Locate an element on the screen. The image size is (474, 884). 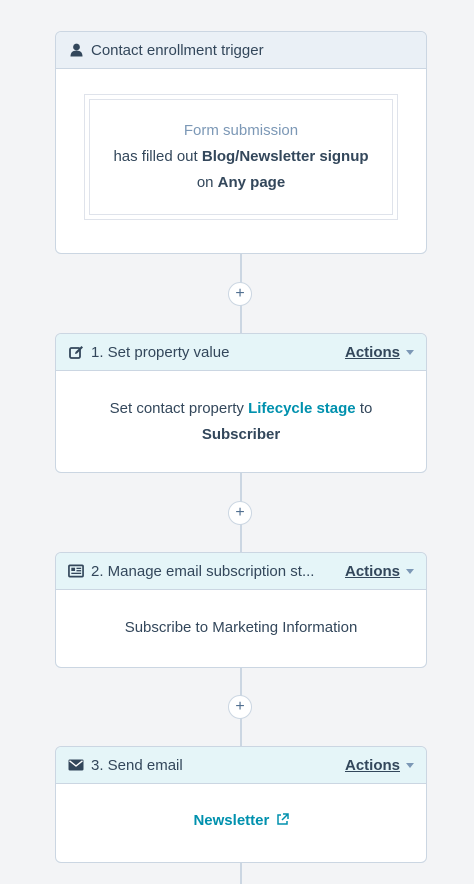
action-title: 1. Set property value is located at coordinates (160, 352).